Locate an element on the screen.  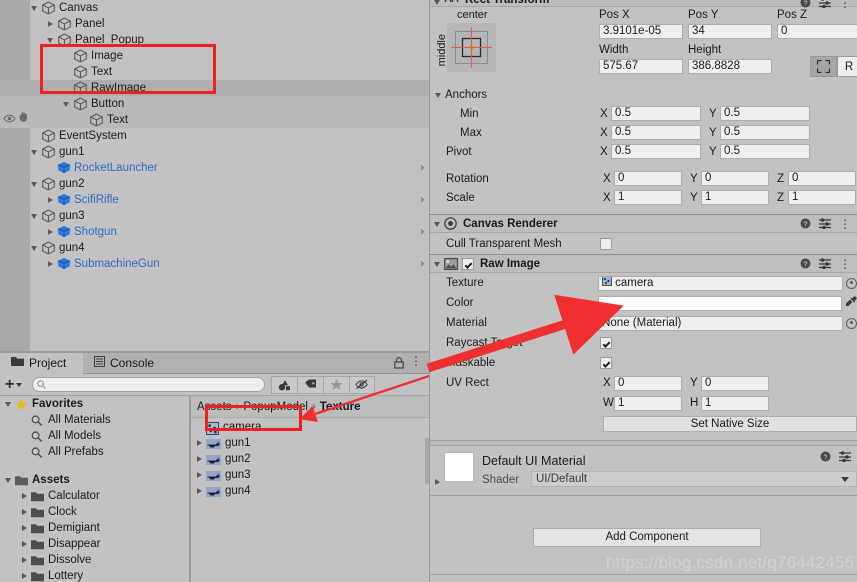
hierarchy-item-rawimage: RawImage is located at coordinates (215, 88).